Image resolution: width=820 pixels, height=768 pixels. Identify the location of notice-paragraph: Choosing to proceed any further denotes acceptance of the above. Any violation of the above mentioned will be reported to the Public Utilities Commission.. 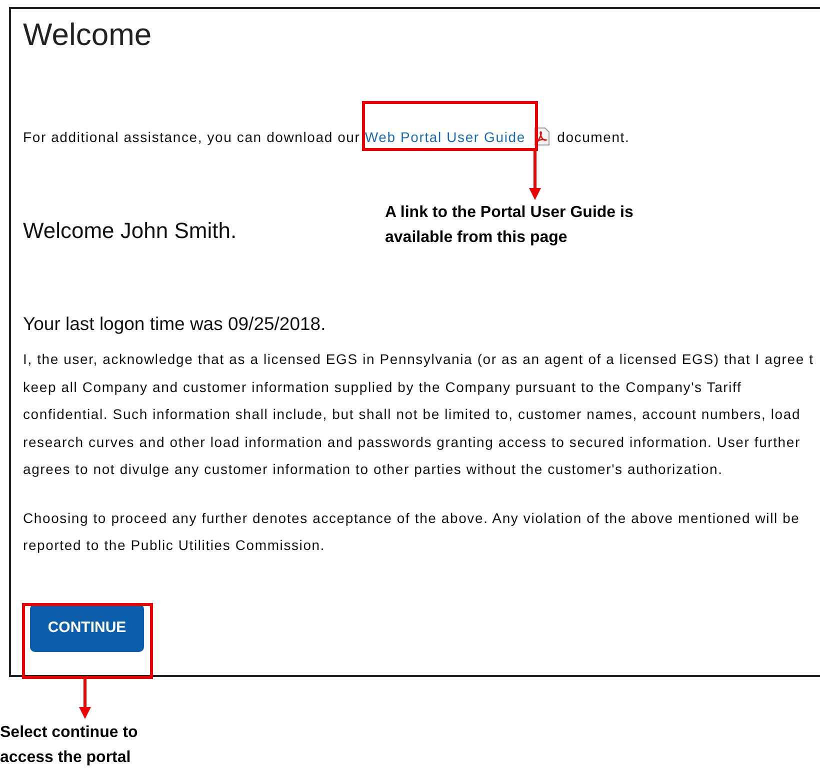
(411, 531).